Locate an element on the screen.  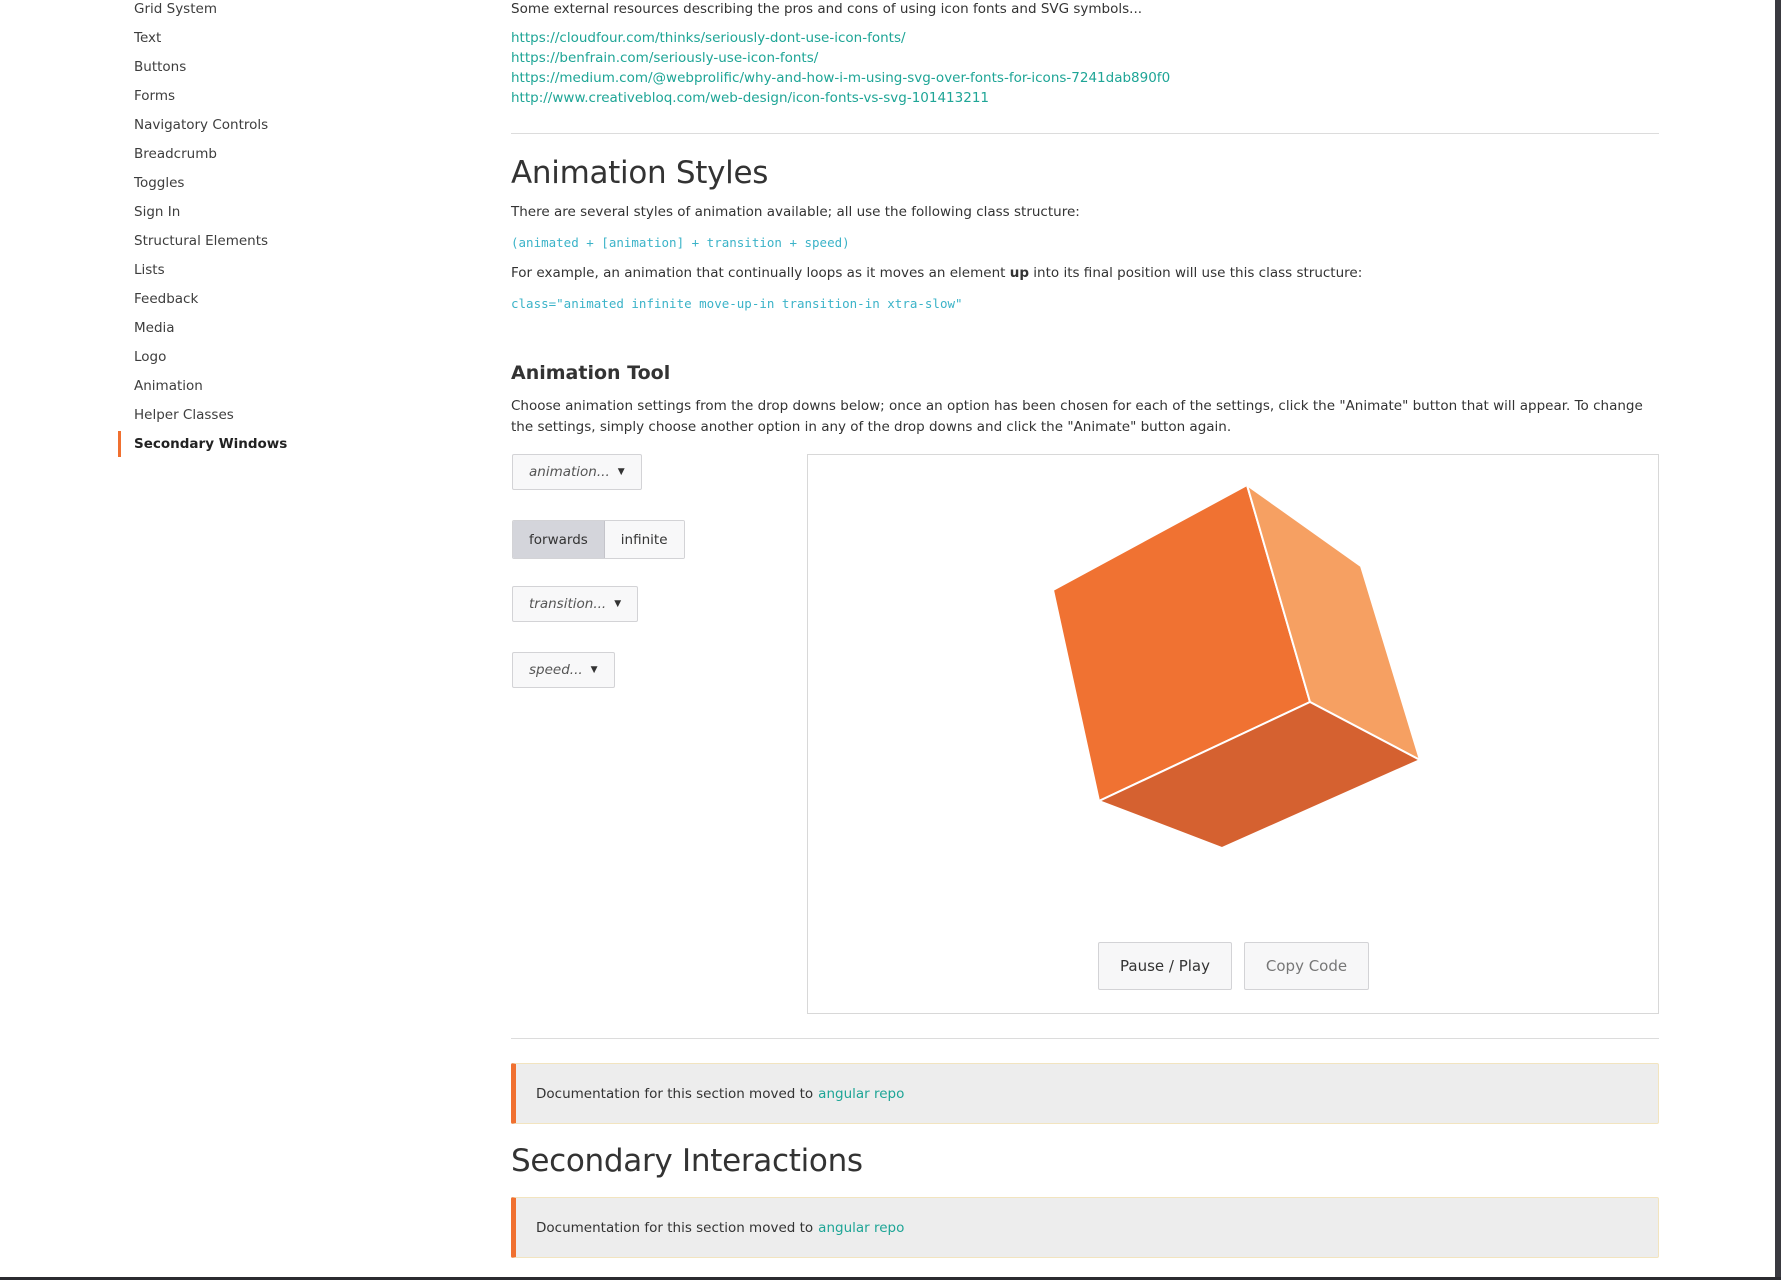
sidebar-item-sign-in: Sign In is located at coordinates (157, 212).